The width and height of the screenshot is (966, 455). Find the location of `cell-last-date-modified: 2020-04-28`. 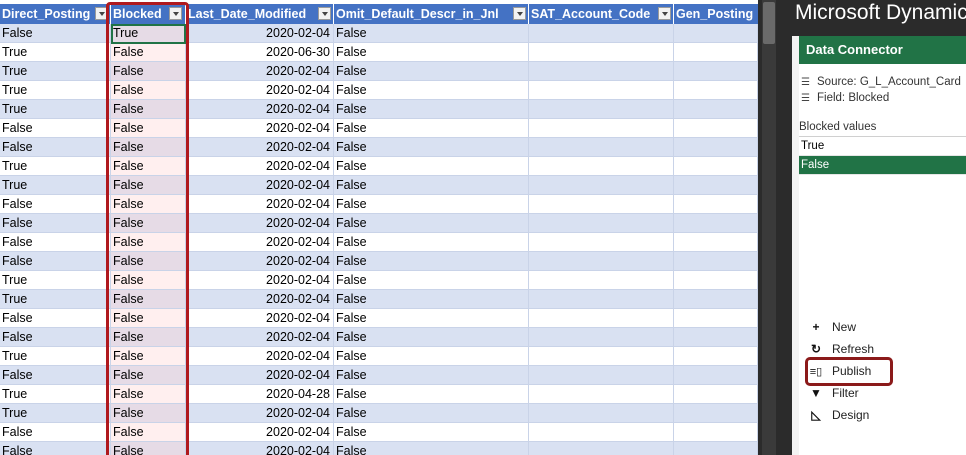

cell-last-date-modified: 2020-04-28 is located at coordinates (260, 394).